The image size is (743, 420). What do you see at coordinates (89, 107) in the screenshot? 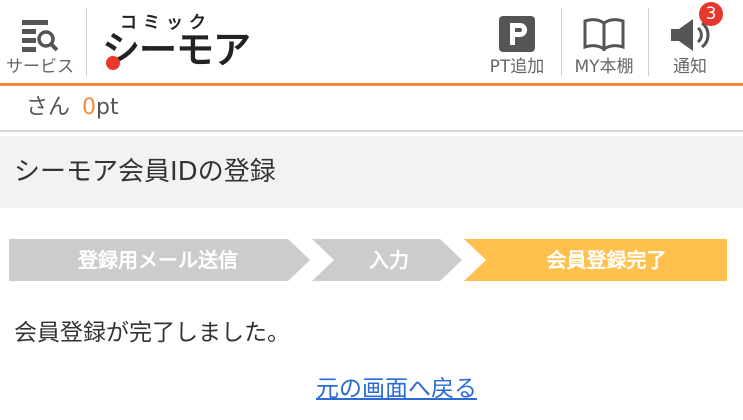
I see `points-value: 0` at bounding box center [89, 107].